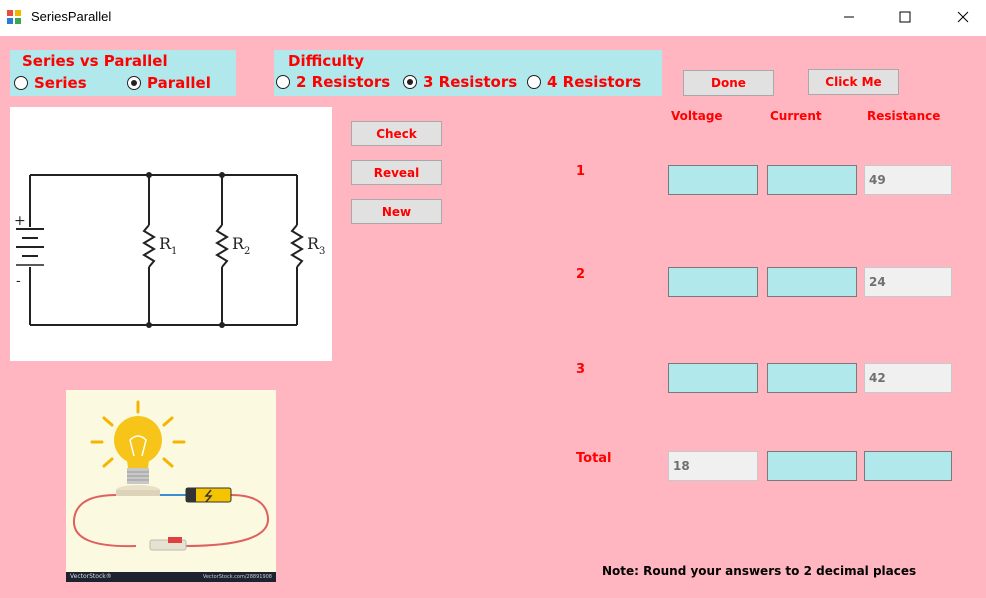 This screenshot has width=986, height=598. What do you see at coordinates (594, 458) in the screenshot?
I see `total-row-label: Total` at bounding box center [594, 458].